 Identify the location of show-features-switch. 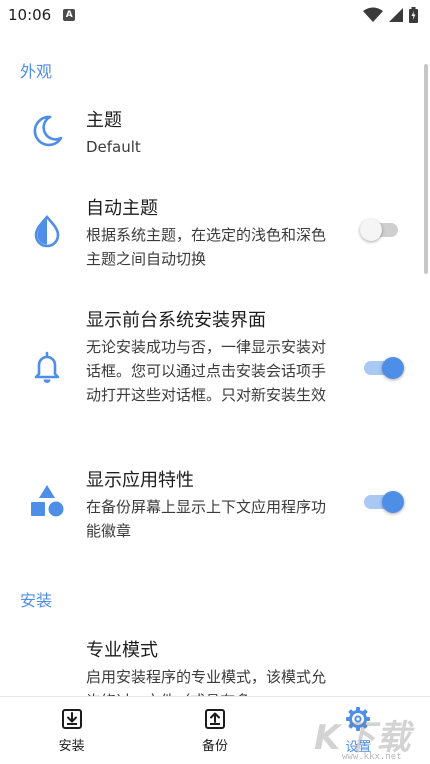
(382, 502).